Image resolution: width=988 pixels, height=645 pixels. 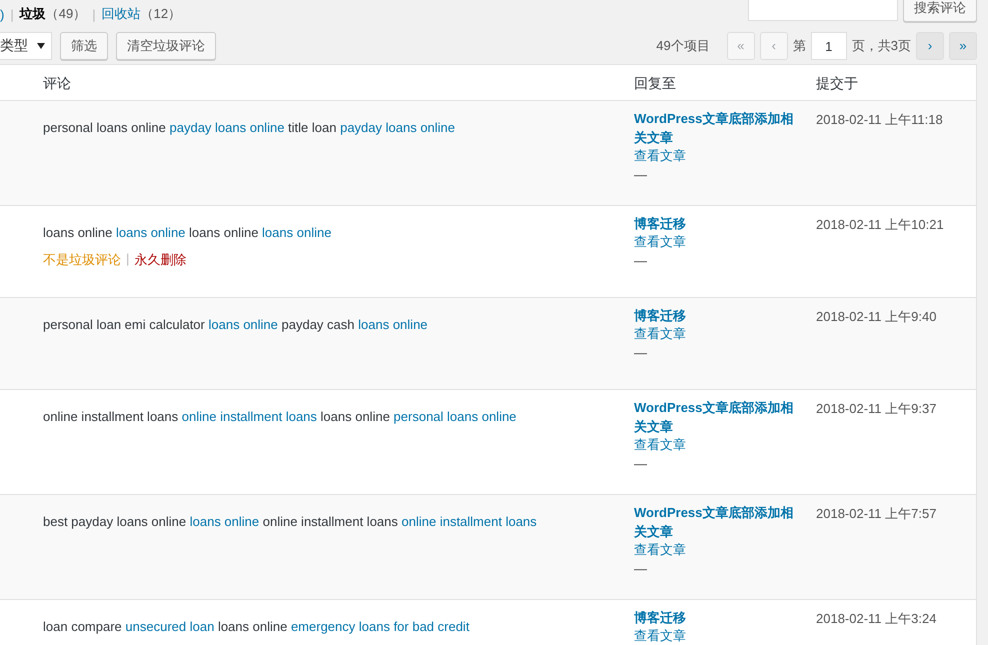 I want to click on type-select: 类型, so click(x=26, y=46).